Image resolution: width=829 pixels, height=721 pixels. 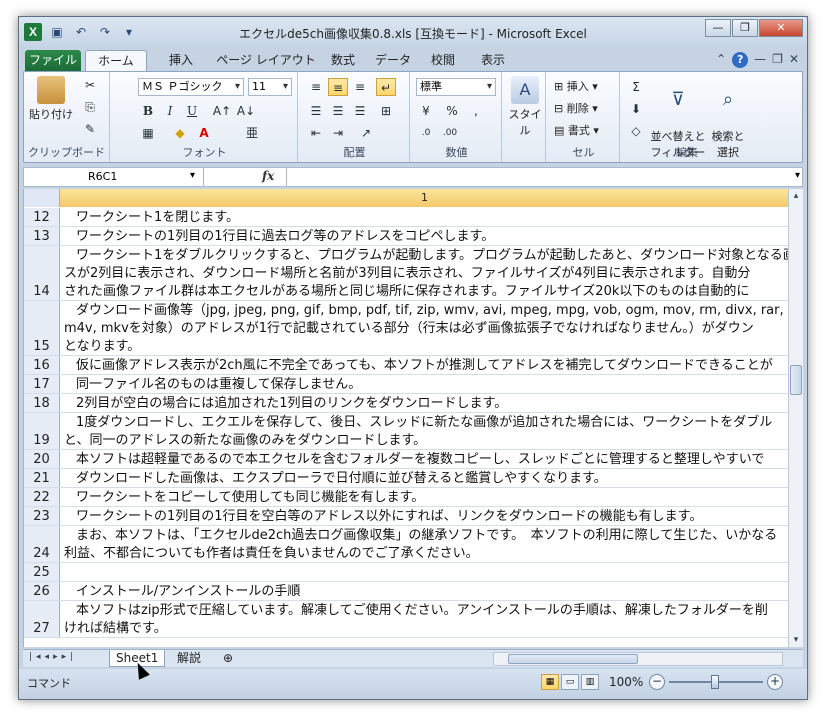 What do you see at coordinates (796, 640) in the screenshot?
I see `scroll-down-icon: ▾` at bounding box center [796, 640].